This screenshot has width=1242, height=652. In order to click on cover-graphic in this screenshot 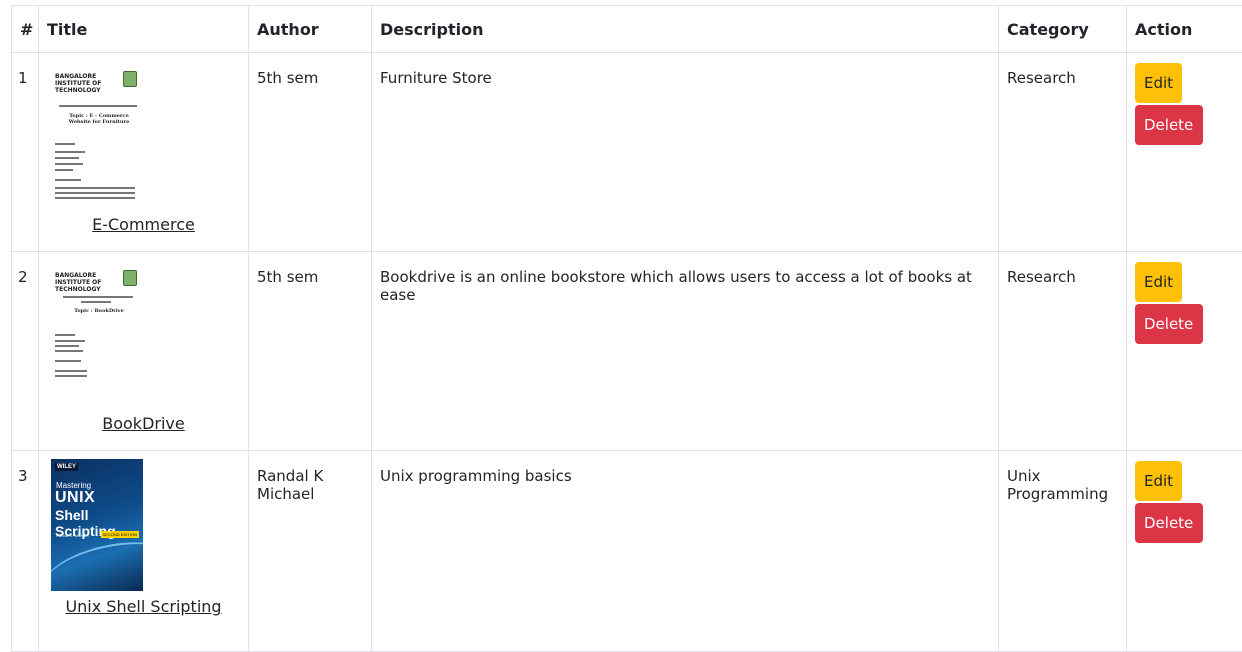, I will do `click(97, 561)`.